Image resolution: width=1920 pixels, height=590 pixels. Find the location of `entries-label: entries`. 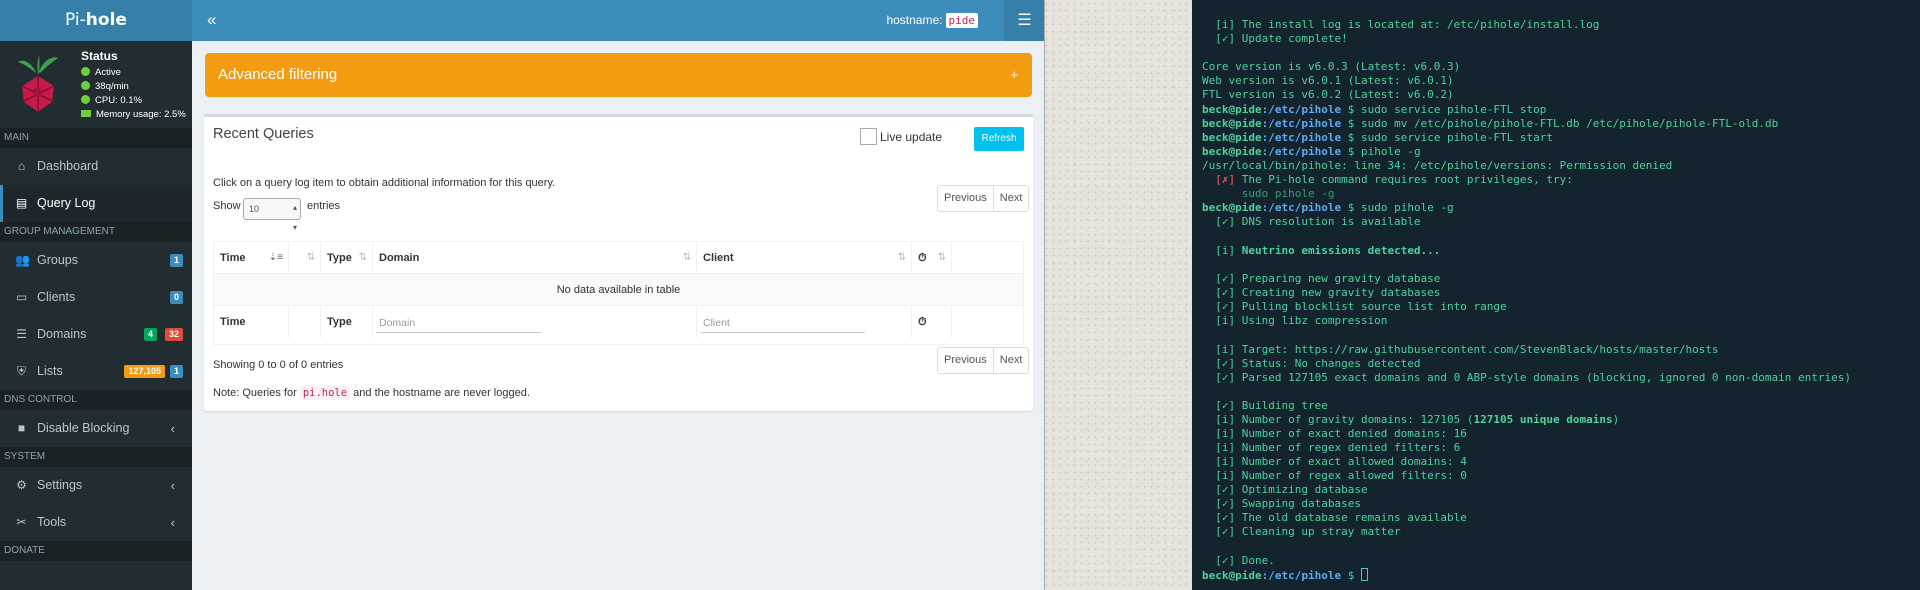

entries-label: entries is located at coordinates (324, 206).